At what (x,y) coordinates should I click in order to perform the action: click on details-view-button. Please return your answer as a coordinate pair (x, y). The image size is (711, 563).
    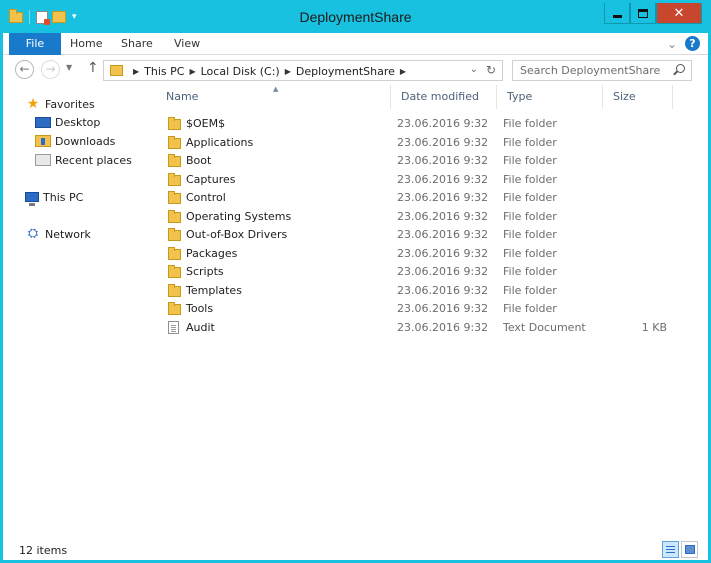
    Looking at the image, I should click on (670, 549).